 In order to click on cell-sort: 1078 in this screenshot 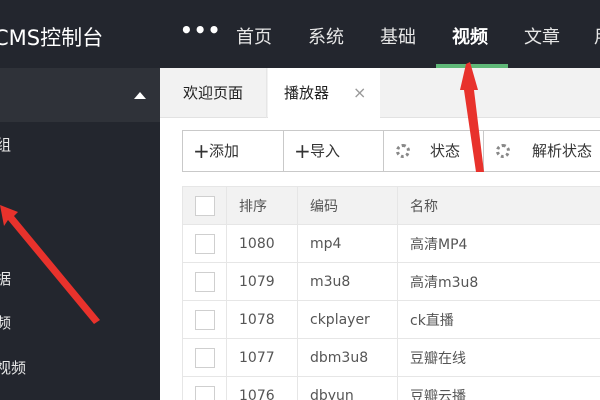, I will do `click(262, 319)`.